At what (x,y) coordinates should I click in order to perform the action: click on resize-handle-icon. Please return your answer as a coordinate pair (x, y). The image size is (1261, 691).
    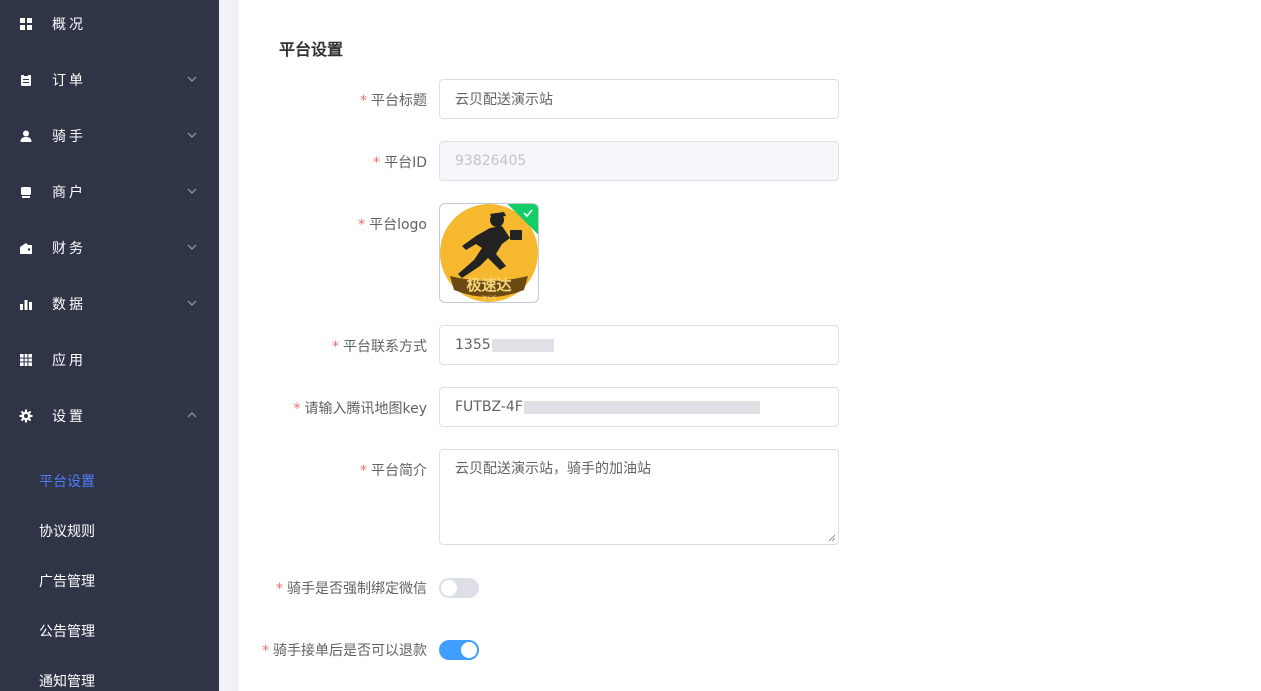
    Looking at the image, I should click on (832, 538).